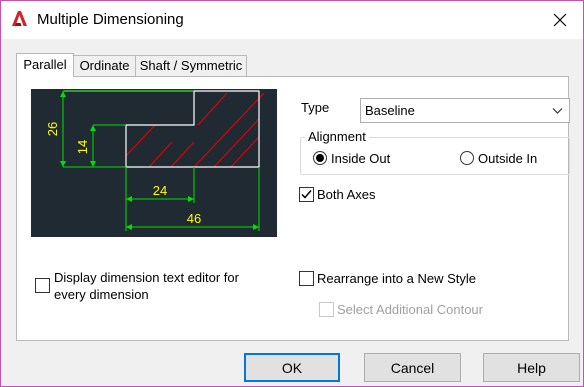  What do you see at coordinates (360, 158) in the screenshot?
I see `inside-out-label: Inside Out` at bounding box center [360, 158].